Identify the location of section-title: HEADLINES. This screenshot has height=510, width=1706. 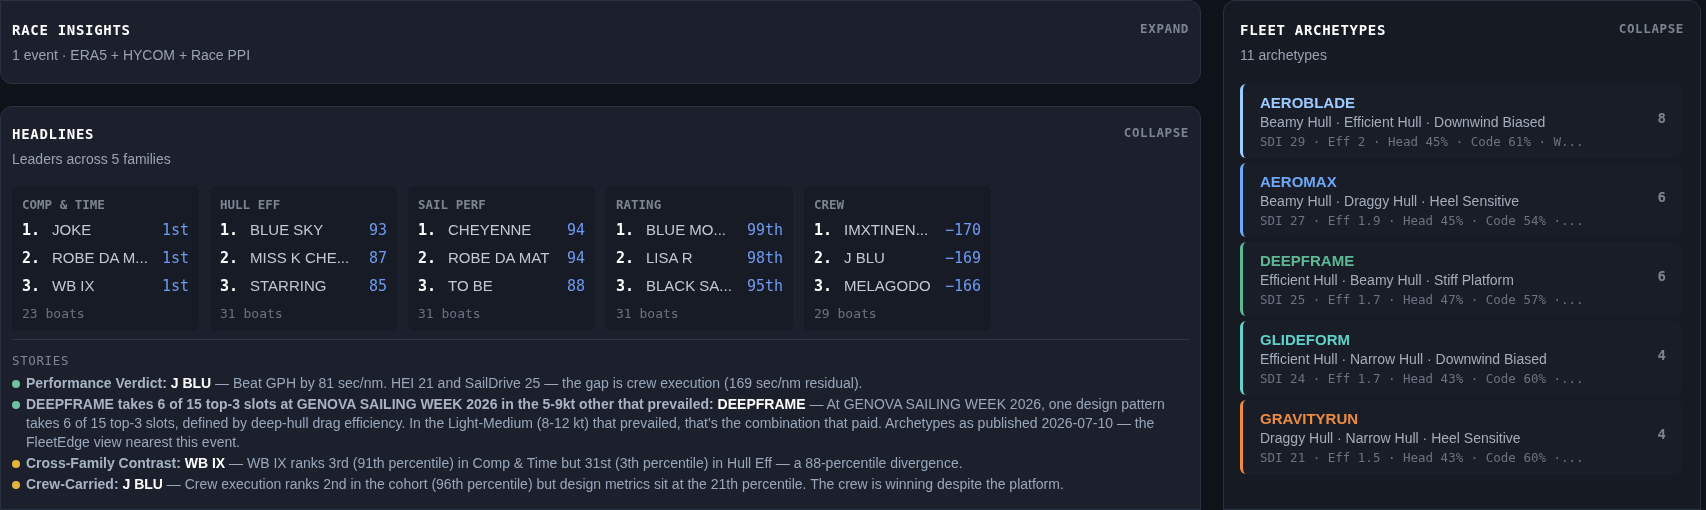
(54, 134).